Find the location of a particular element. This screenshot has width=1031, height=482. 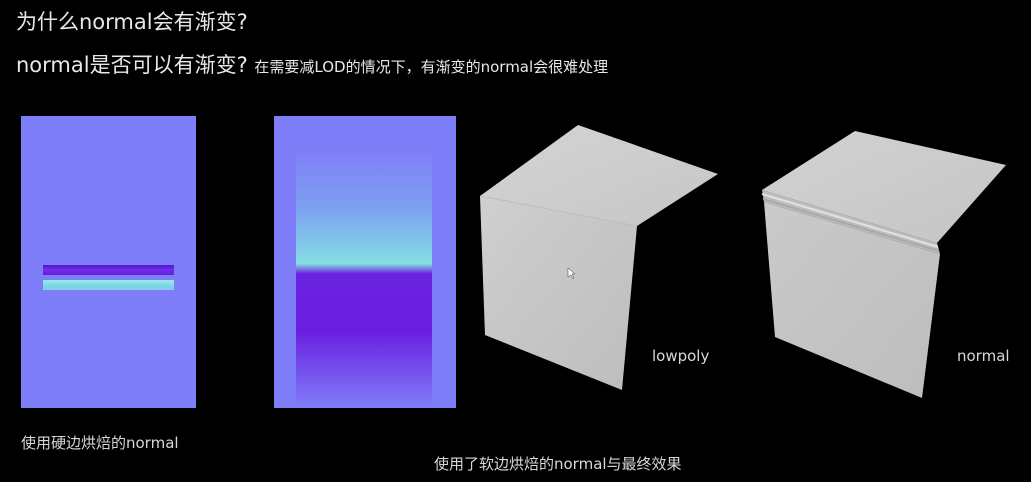

lowpoly-label: lowpoly is located at coordinates (681, 356).